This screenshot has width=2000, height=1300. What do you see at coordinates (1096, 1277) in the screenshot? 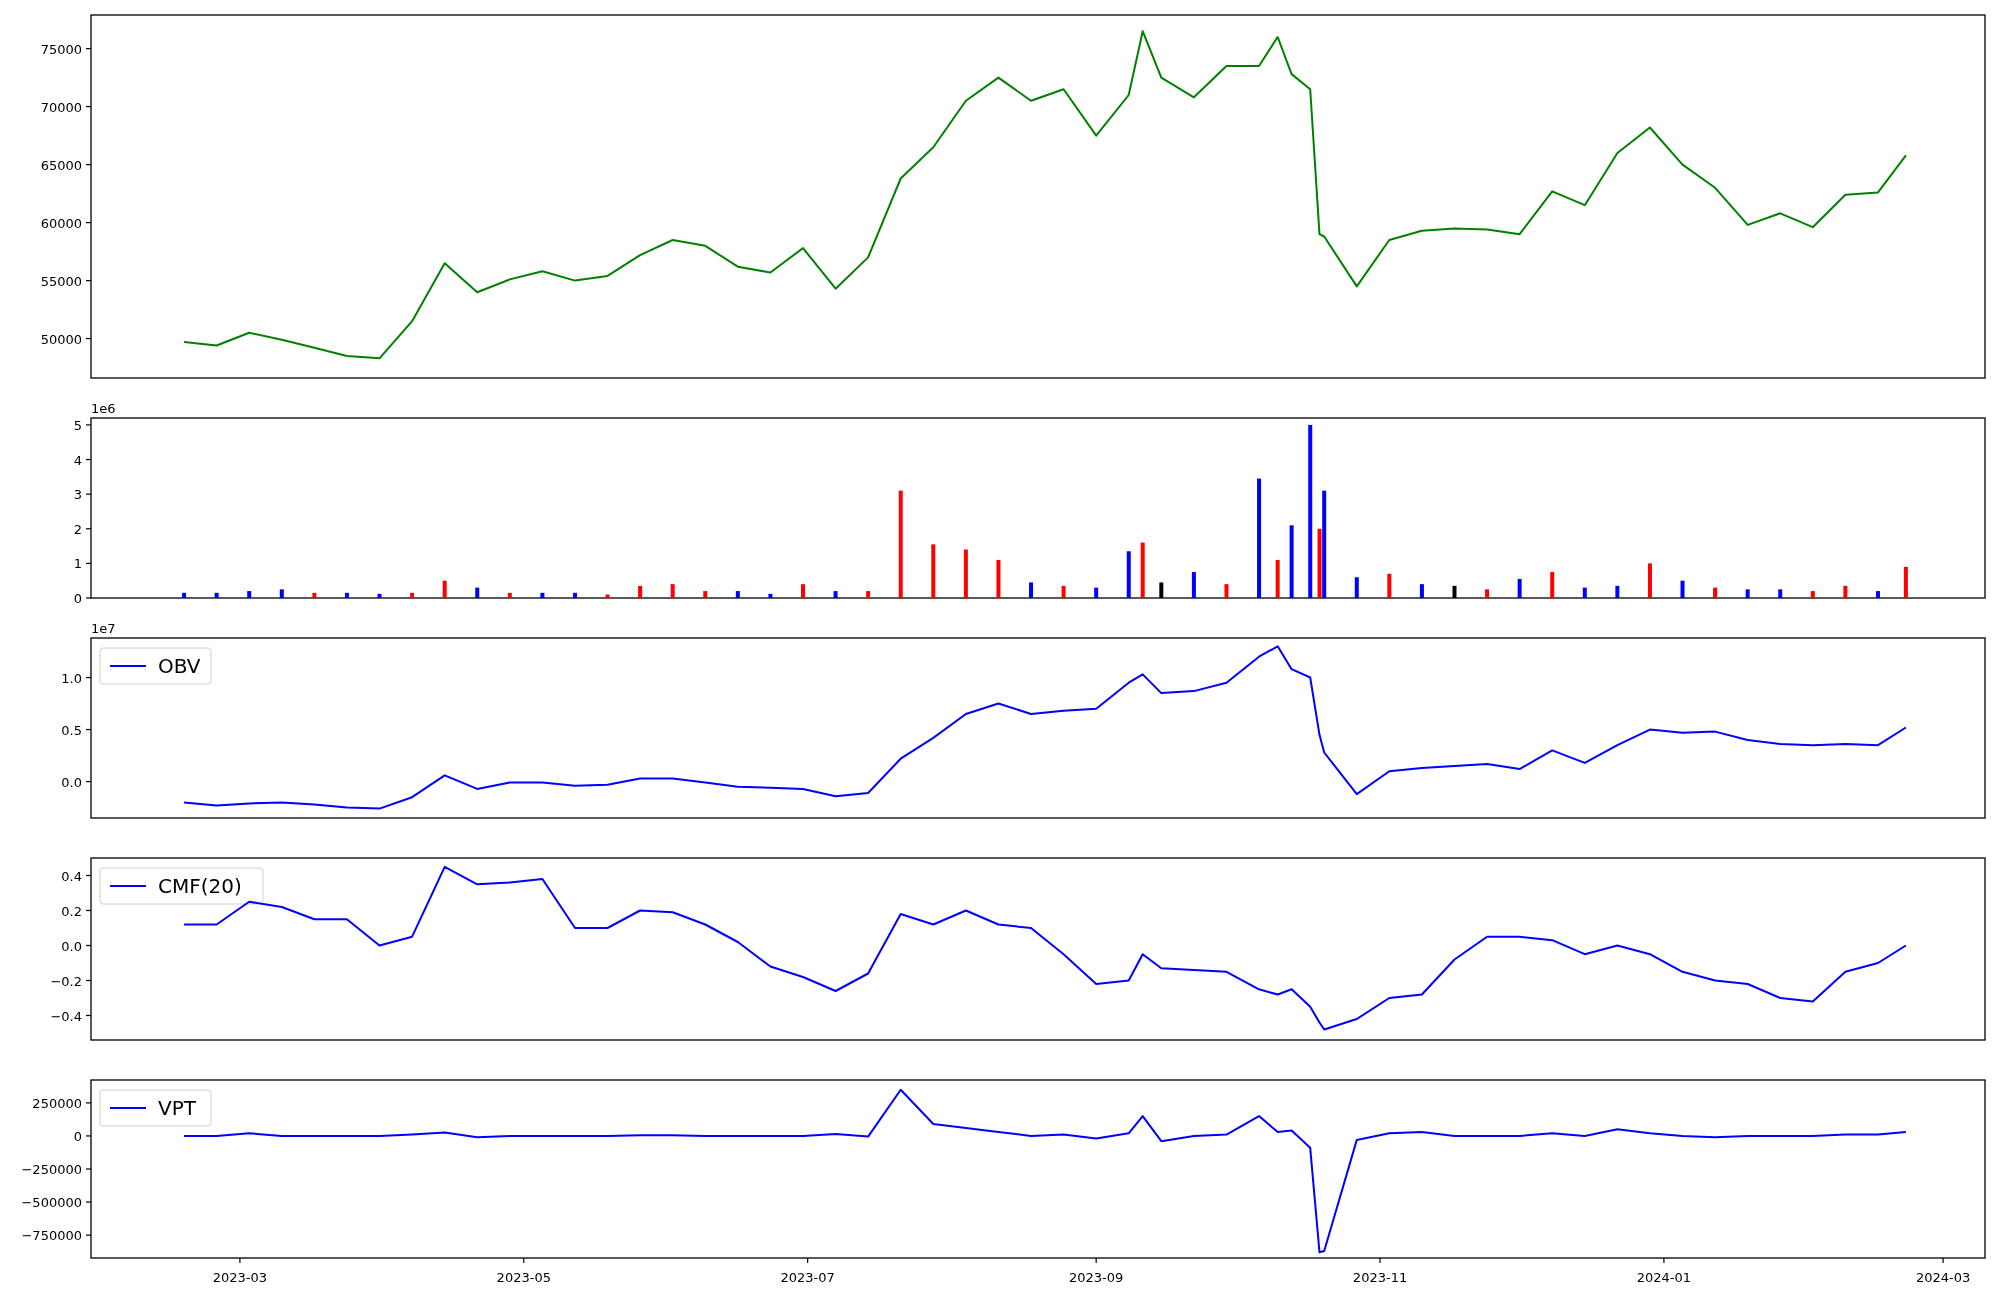
I see `tick-label: 2023-09` at bounding box center [1096, 1277].